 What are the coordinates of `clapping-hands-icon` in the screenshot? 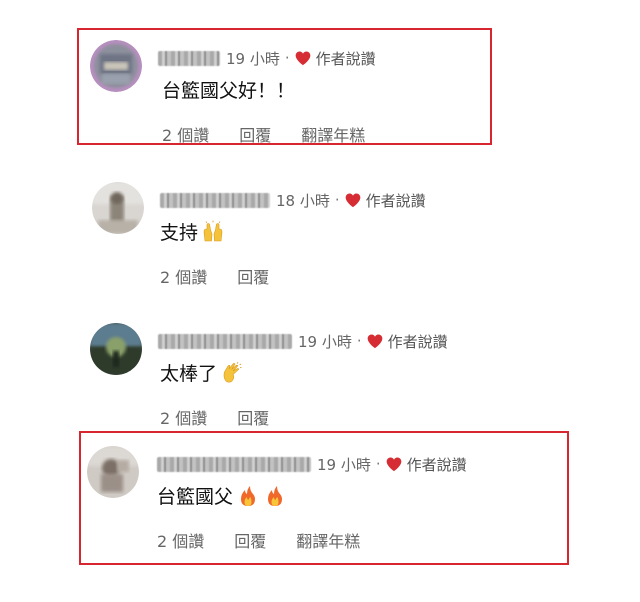 It's located at (232, 373).